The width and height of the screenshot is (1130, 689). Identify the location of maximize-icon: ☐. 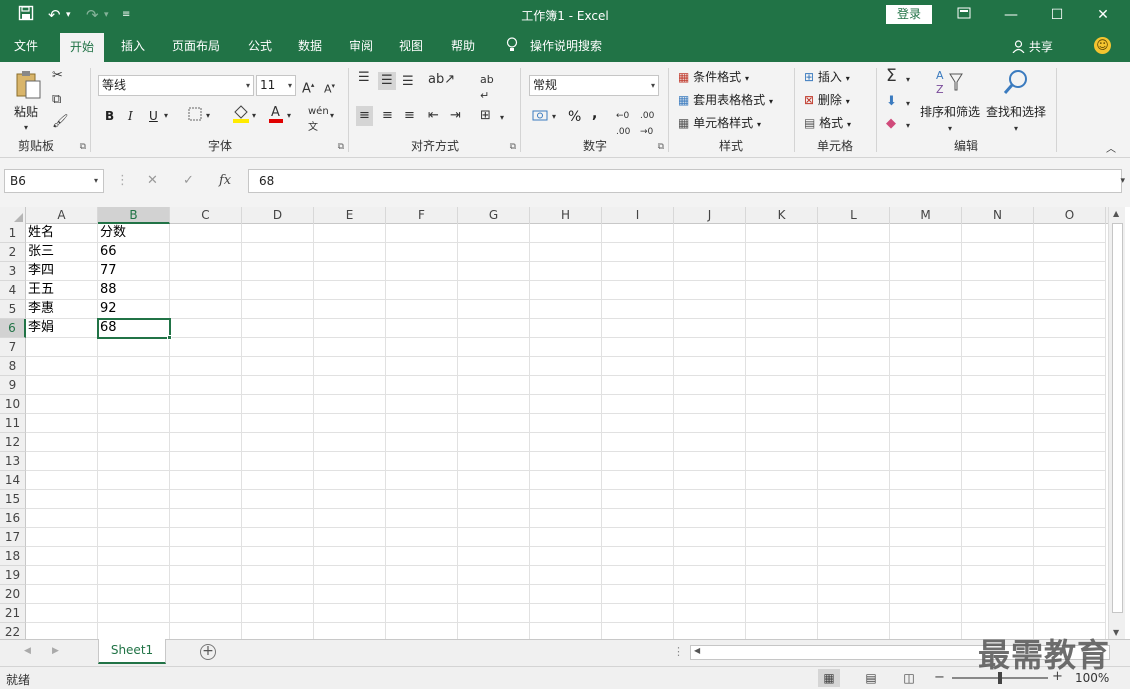
(1057, 15).